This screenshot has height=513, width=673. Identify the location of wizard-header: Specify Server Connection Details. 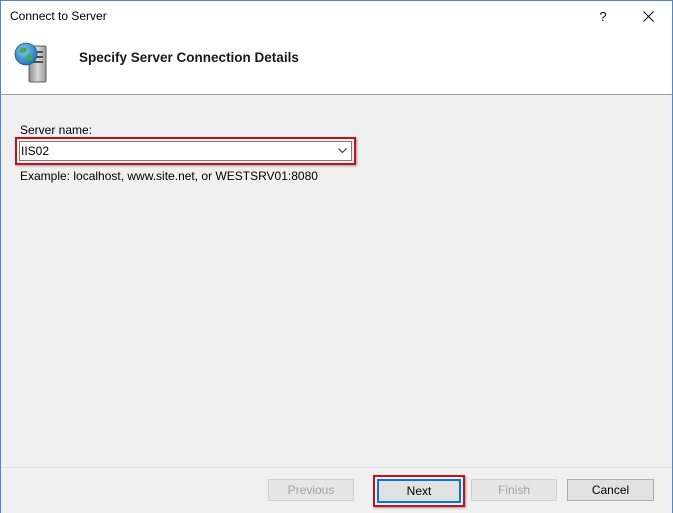
(336, 63).